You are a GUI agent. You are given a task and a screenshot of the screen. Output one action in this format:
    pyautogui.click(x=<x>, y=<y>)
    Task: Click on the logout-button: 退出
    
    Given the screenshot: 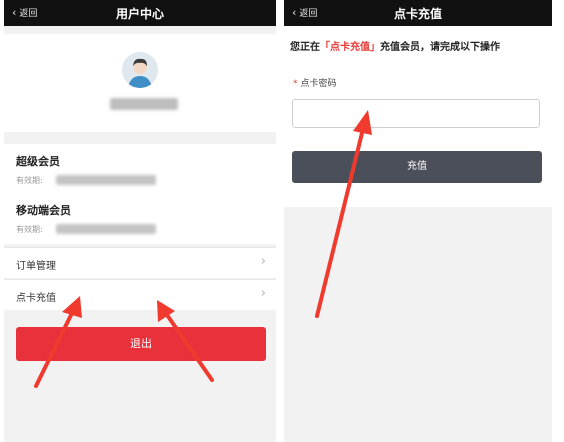 What is the action you would take?
    pyautogui.click(x=141, y=344)
    